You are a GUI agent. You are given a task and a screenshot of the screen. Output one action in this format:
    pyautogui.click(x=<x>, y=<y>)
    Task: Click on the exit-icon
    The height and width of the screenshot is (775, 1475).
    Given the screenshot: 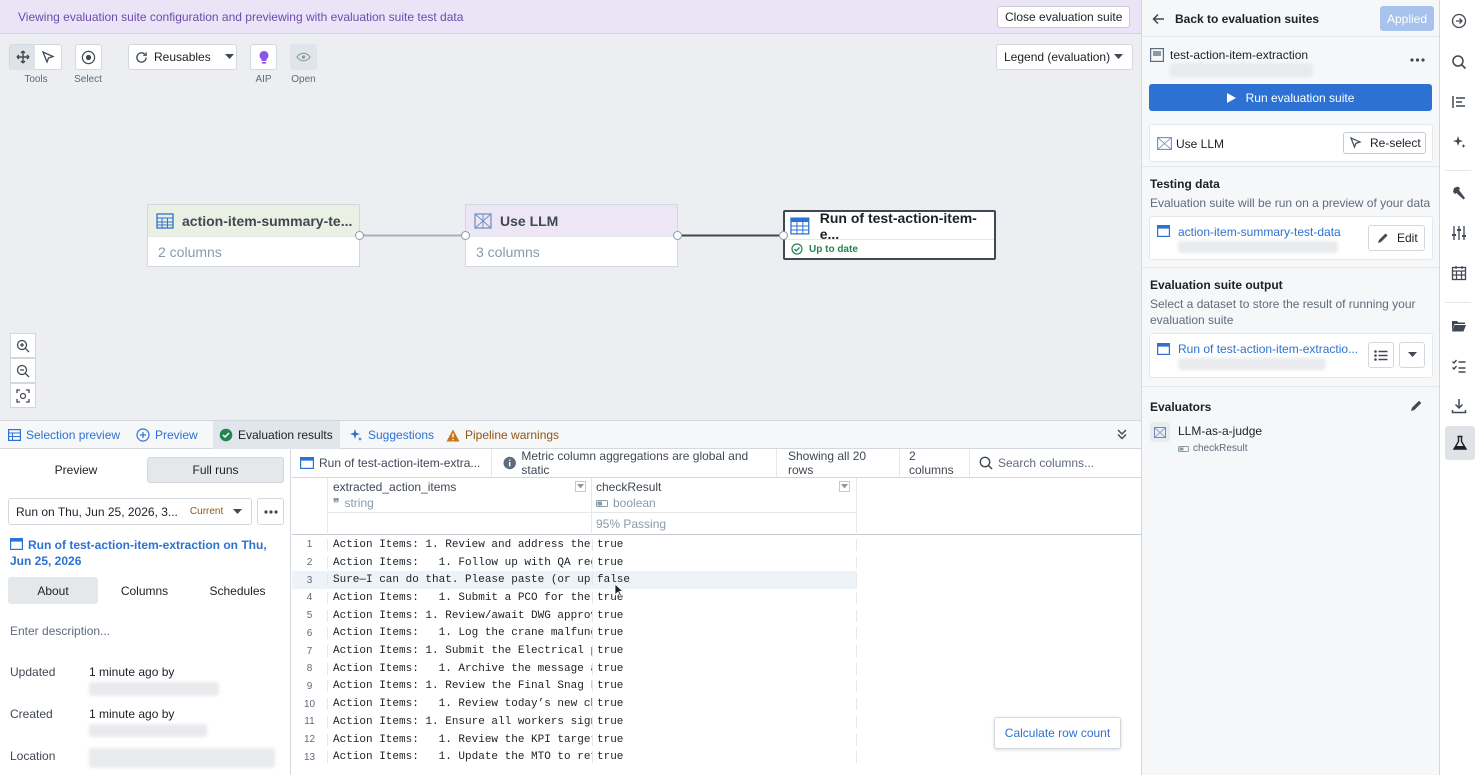 What is the action you would take?
    pyautogui.click(x=1459, y=21)
    